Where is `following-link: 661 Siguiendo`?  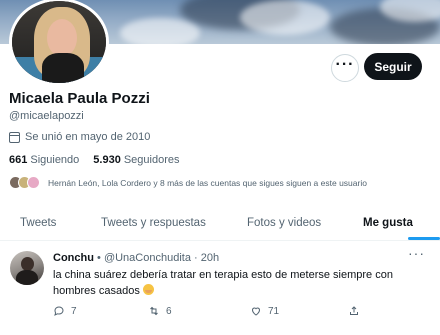
following-link: 661 Siguiendo is located at coordinates (44, 160).